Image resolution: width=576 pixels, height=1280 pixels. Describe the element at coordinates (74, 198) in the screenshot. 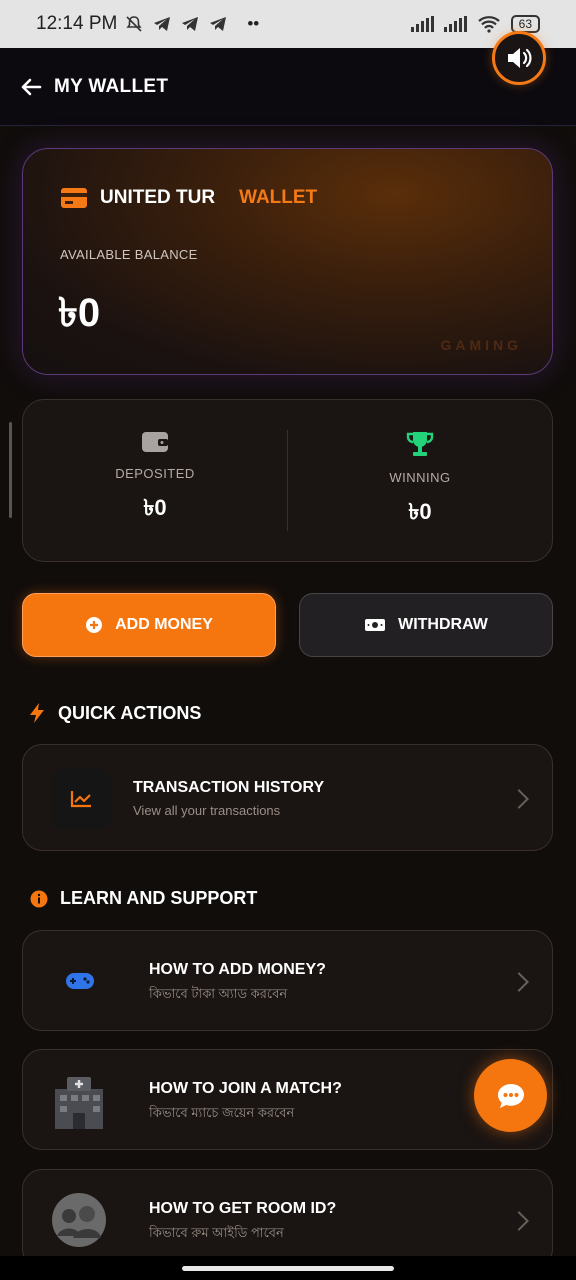

I see `credit-card-icon` at that location.